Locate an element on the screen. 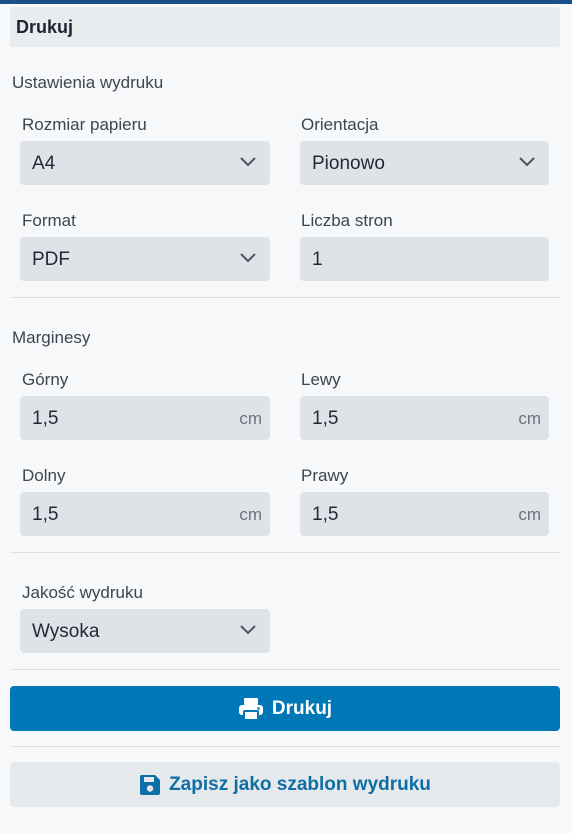 The width and height of the screenshot is (572, 833). paper-size-value: A4 is located at coordinates (44, 163).